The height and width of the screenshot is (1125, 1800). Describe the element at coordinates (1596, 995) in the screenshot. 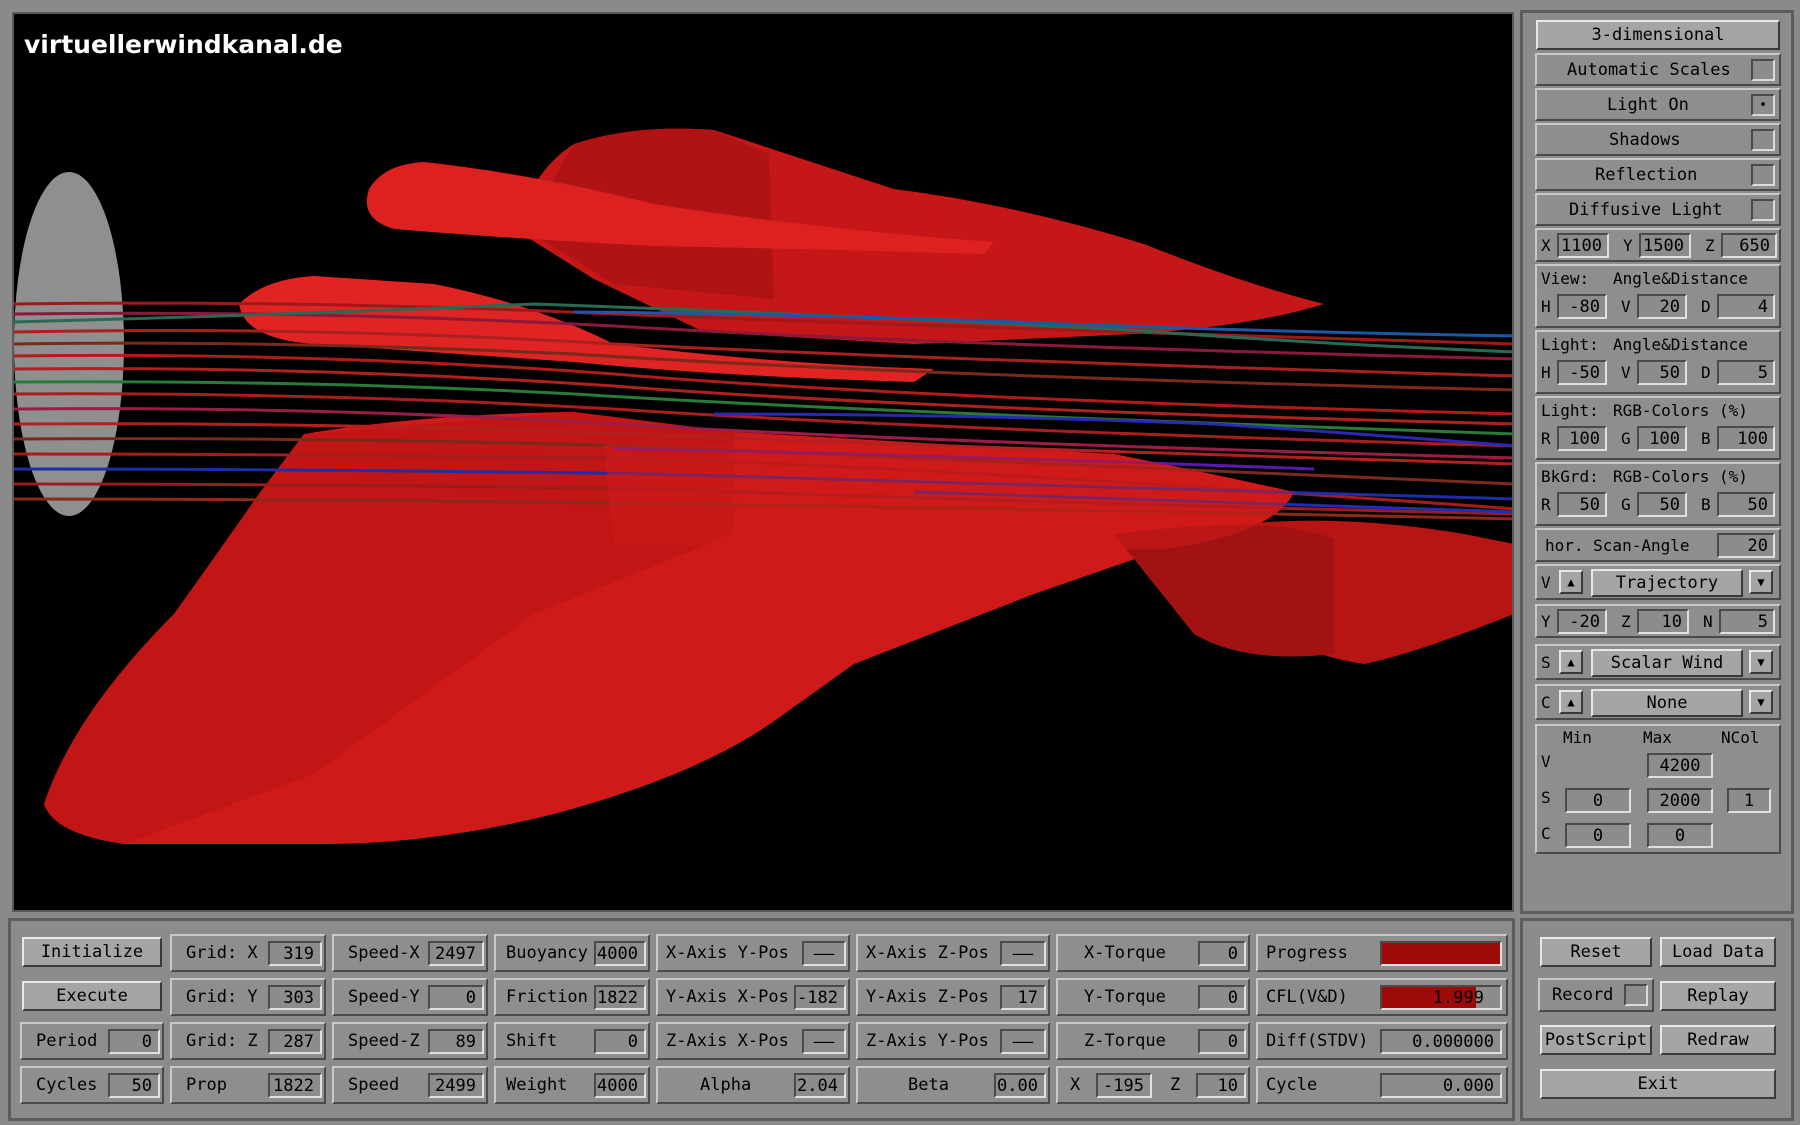

I see `record-group: Record` at that location.